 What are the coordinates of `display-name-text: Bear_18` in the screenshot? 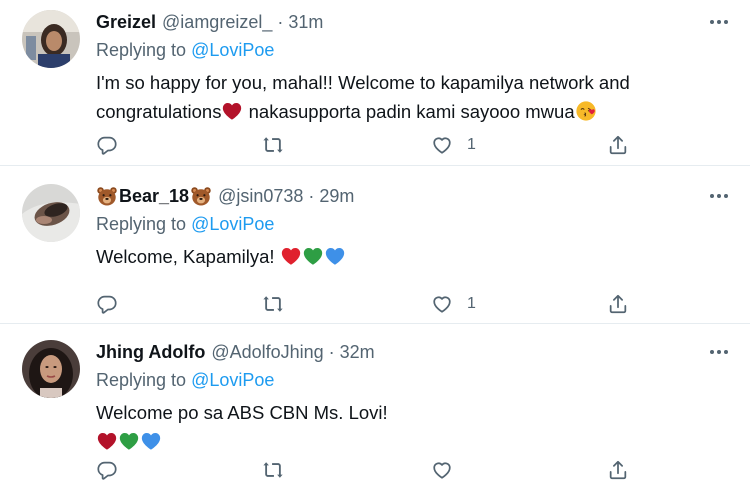 It's located at (154, 195).